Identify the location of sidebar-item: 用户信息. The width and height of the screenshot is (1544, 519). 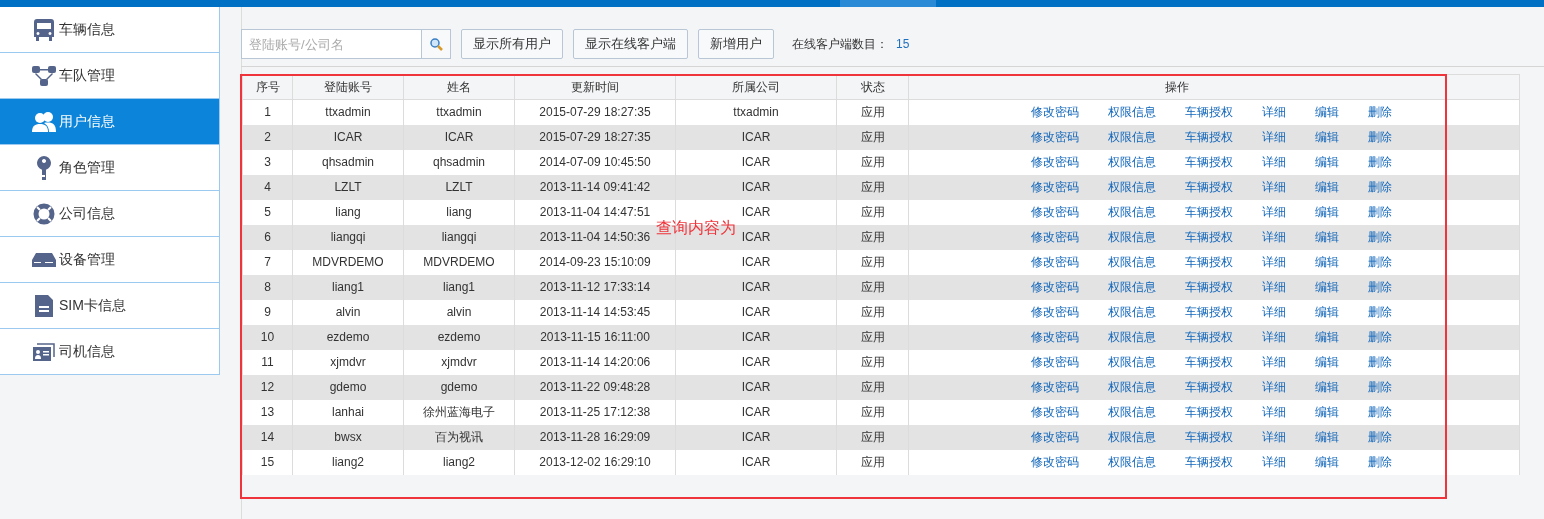
(109, 122).